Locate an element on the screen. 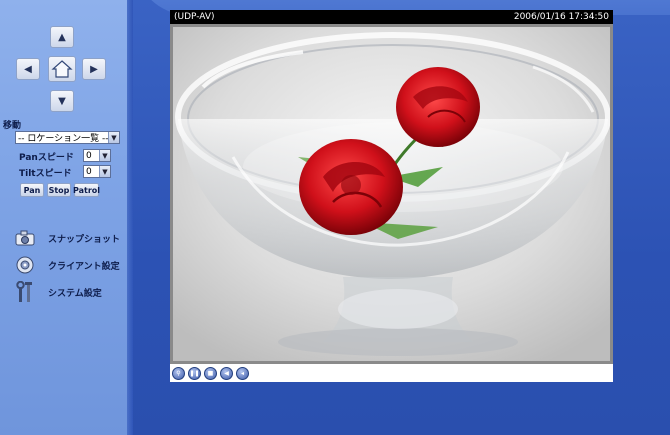  pan-left-button: ◀ is located at coordinates (28, 69).